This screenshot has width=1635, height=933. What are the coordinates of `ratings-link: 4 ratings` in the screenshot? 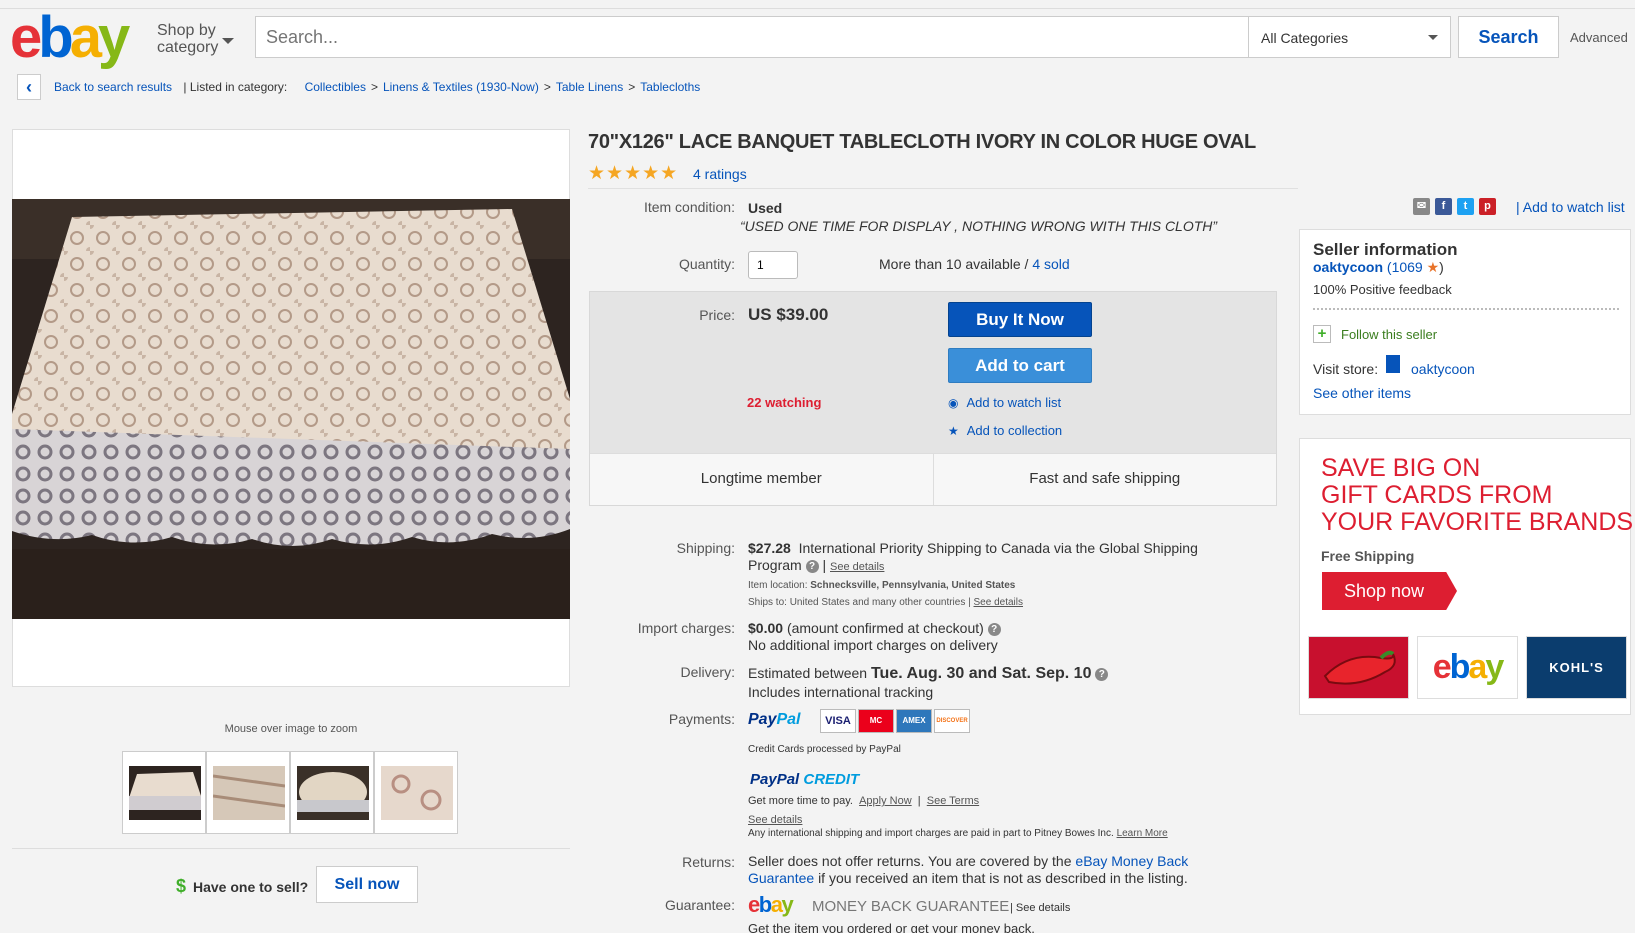 It's located at (720, 174).